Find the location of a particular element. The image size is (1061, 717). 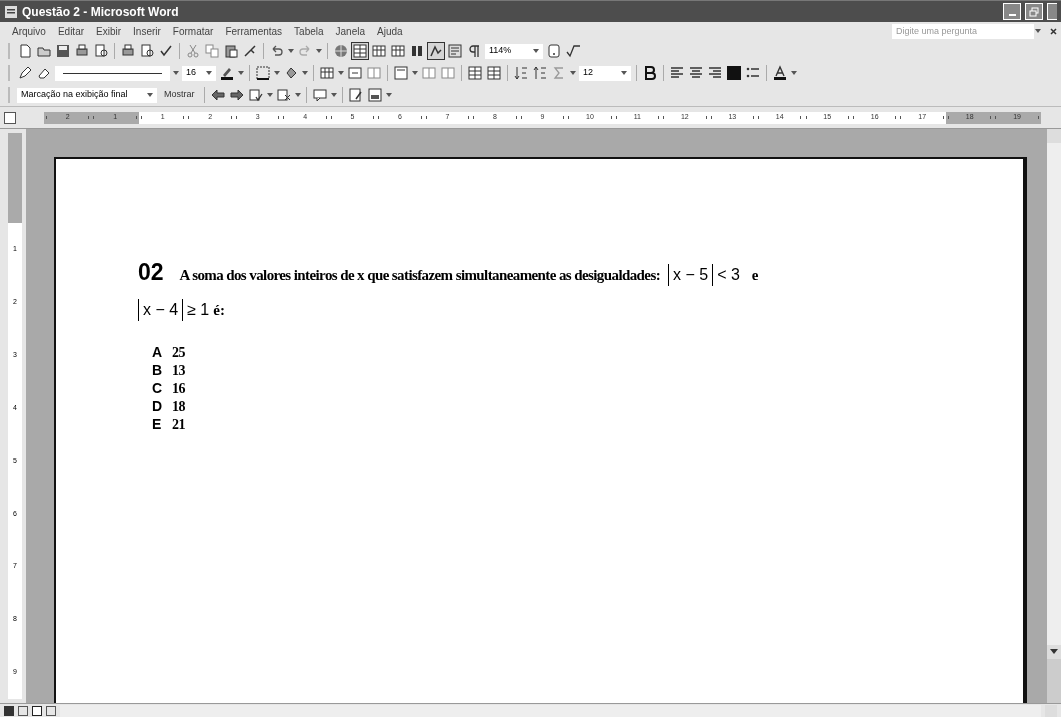

align-center-icon is located at coordinates (696, 73).